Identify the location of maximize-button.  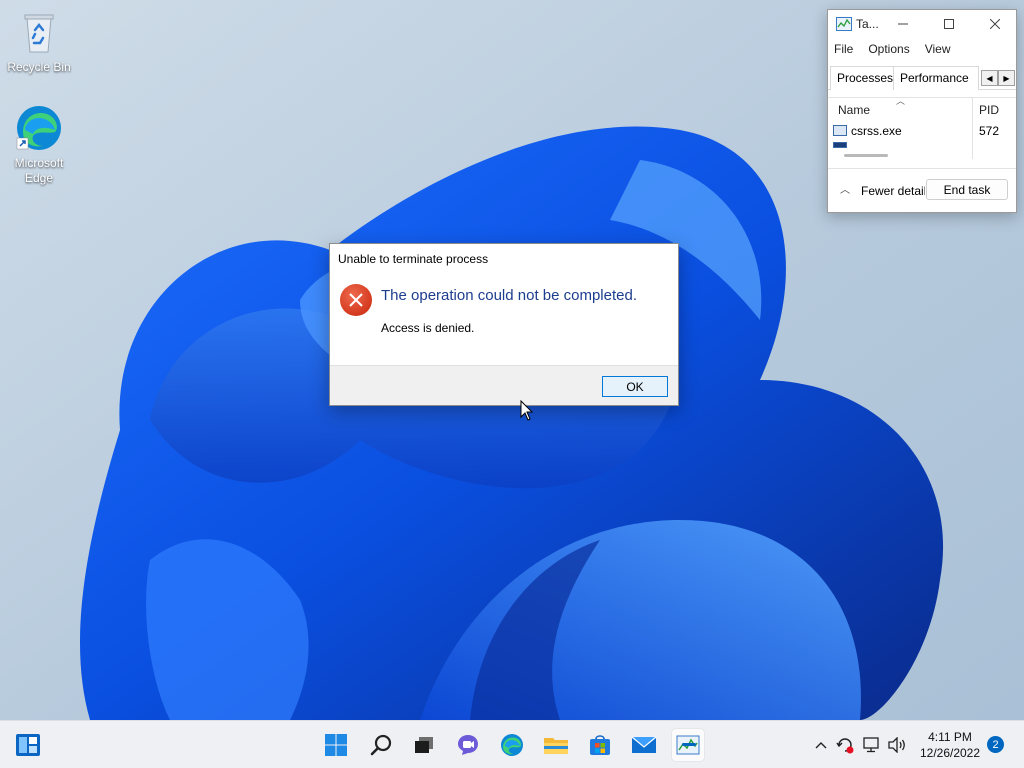
(949, 24).